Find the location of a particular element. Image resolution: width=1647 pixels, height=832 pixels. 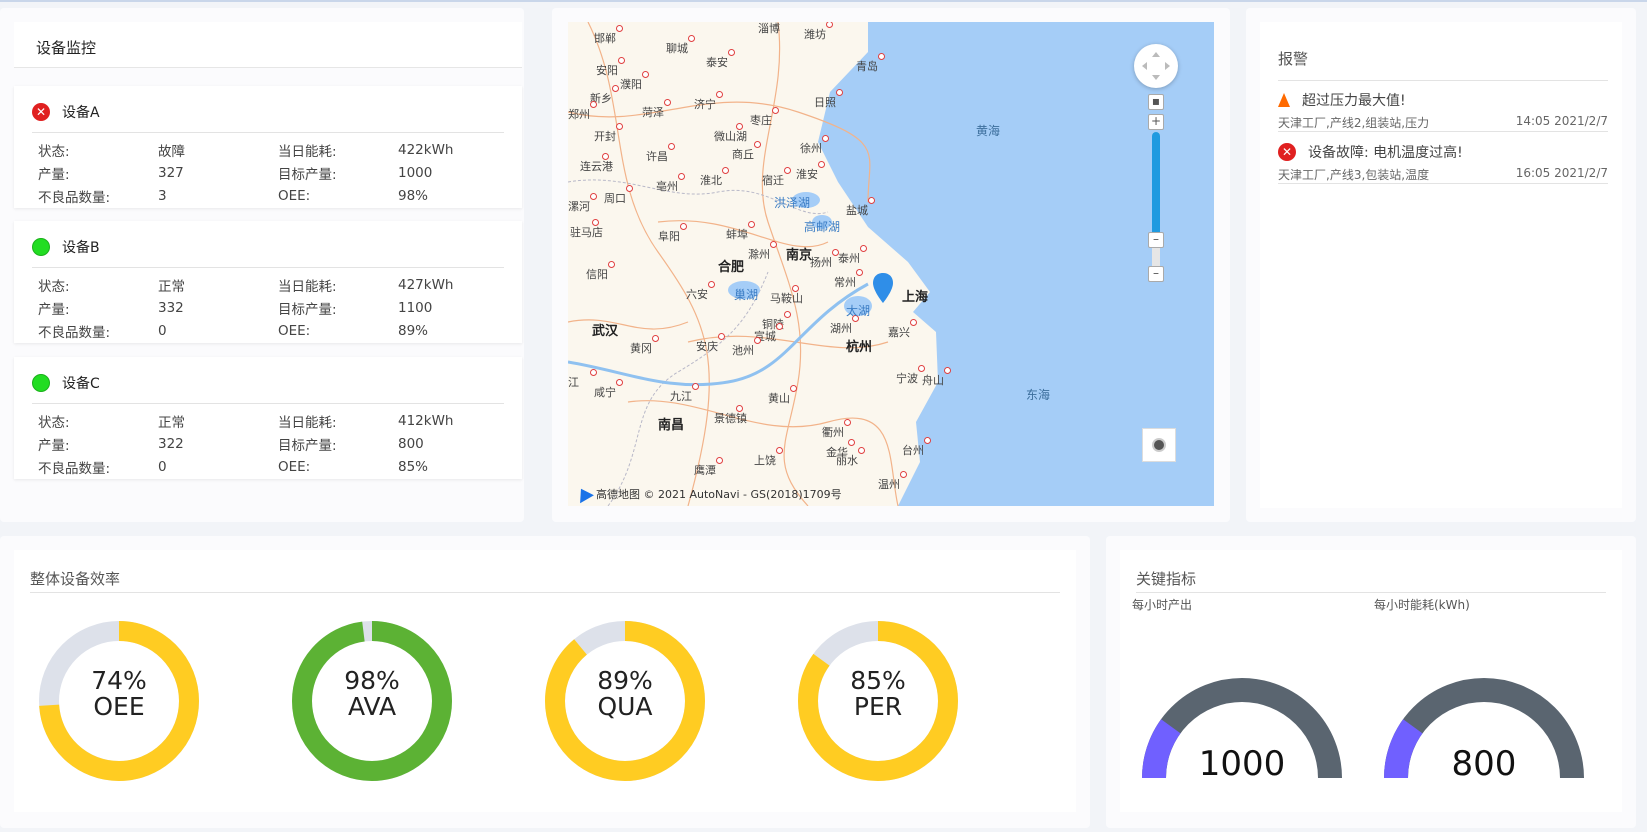

map-city-major: 武汉 is located at coordinates (605, 331).